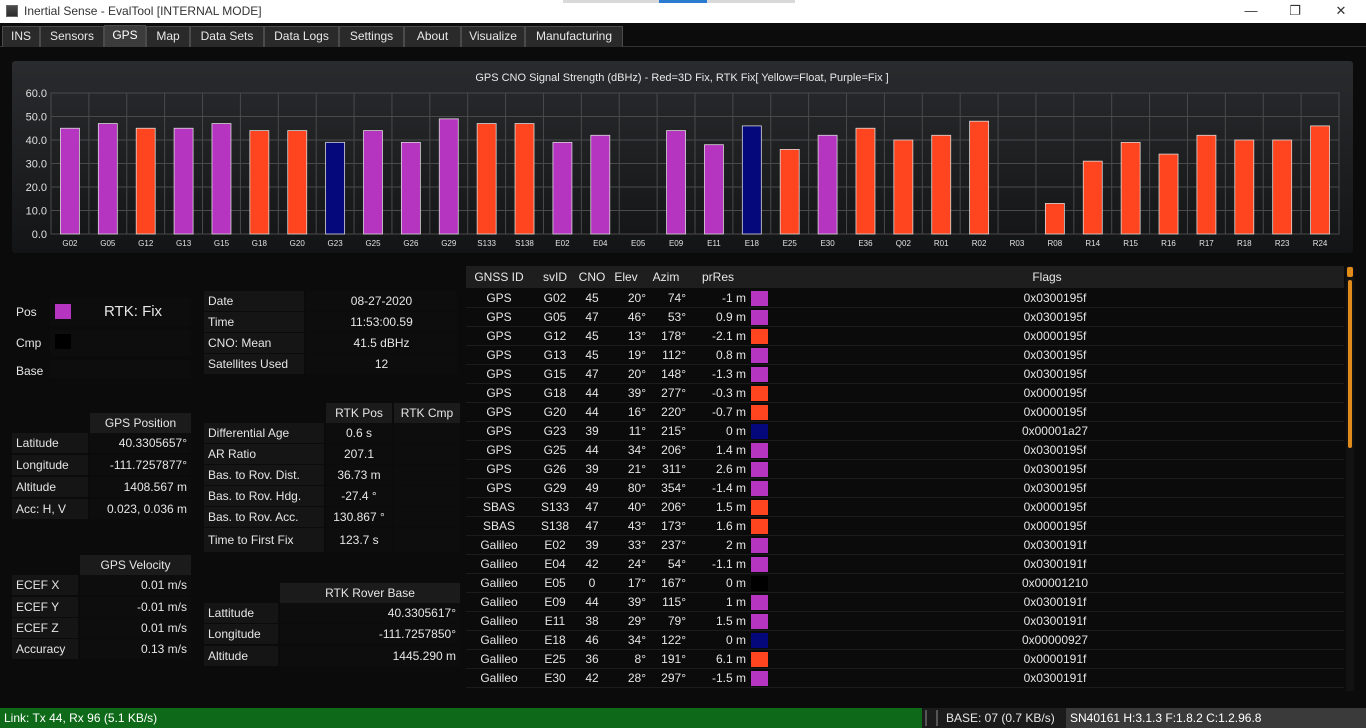  What do you see at coordinates (1251, 11) in the screenshot?
I see `minimize-button: —` at bounding box center [1251, 11].